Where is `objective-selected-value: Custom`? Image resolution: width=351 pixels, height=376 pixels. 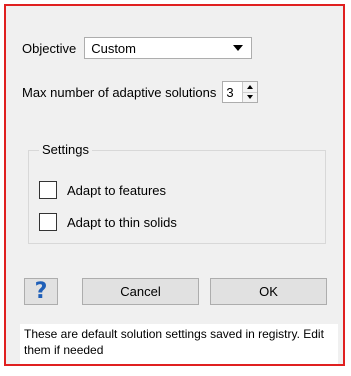 objective-selected-value: Custom is located at coordinates (113, 48).